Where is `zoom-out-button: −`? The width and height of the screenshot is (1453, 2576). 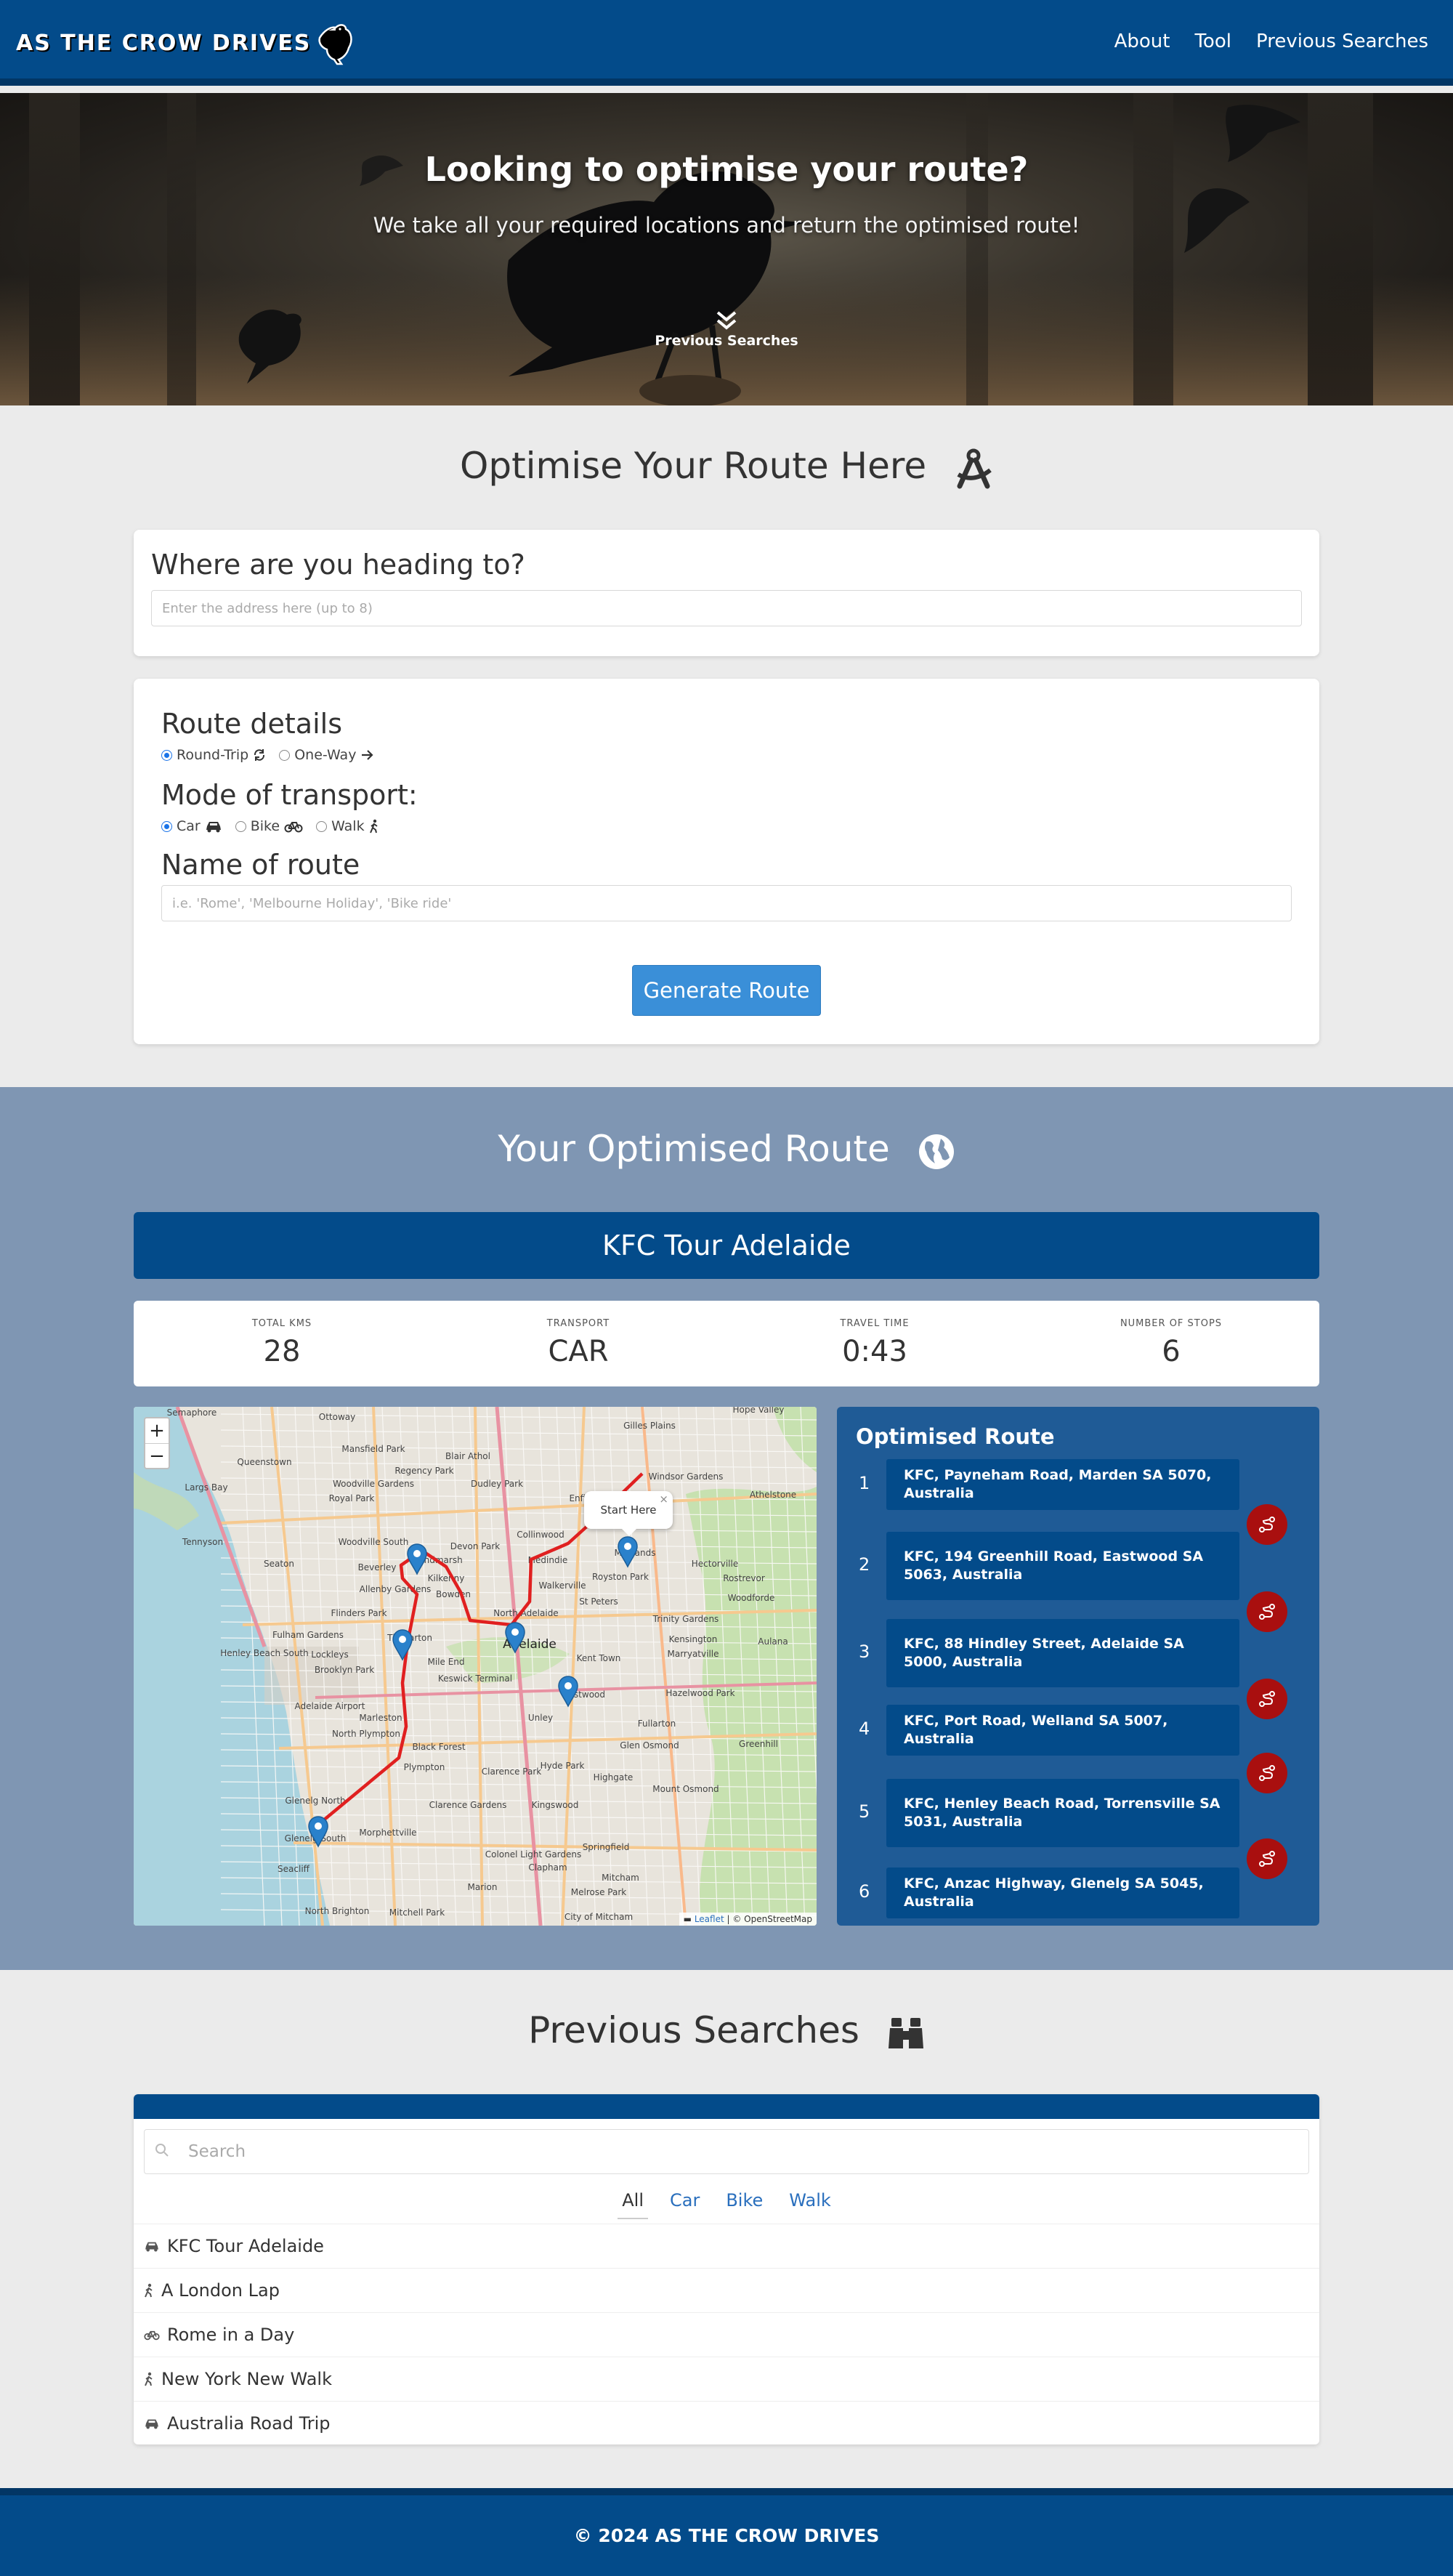
zoom-out-button: − is located at coordinates (157, 1456).